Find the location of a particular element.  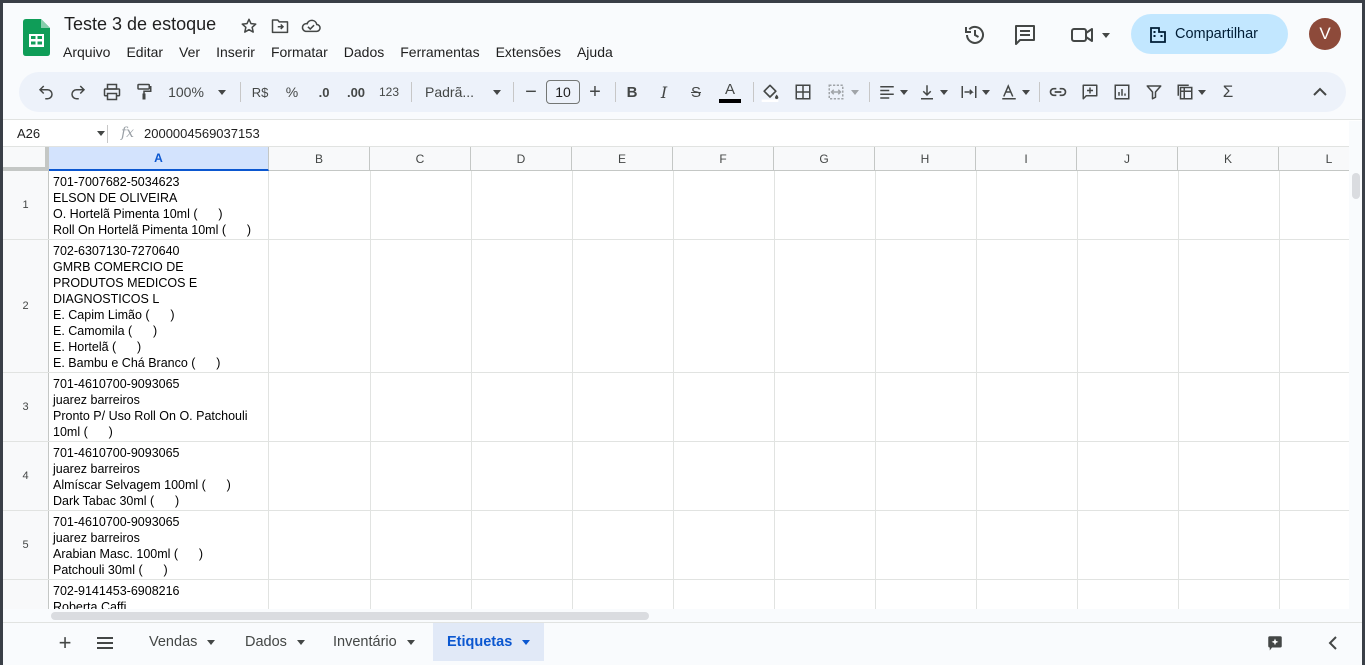

fill-color-icon is located at coordinates (770, 92).